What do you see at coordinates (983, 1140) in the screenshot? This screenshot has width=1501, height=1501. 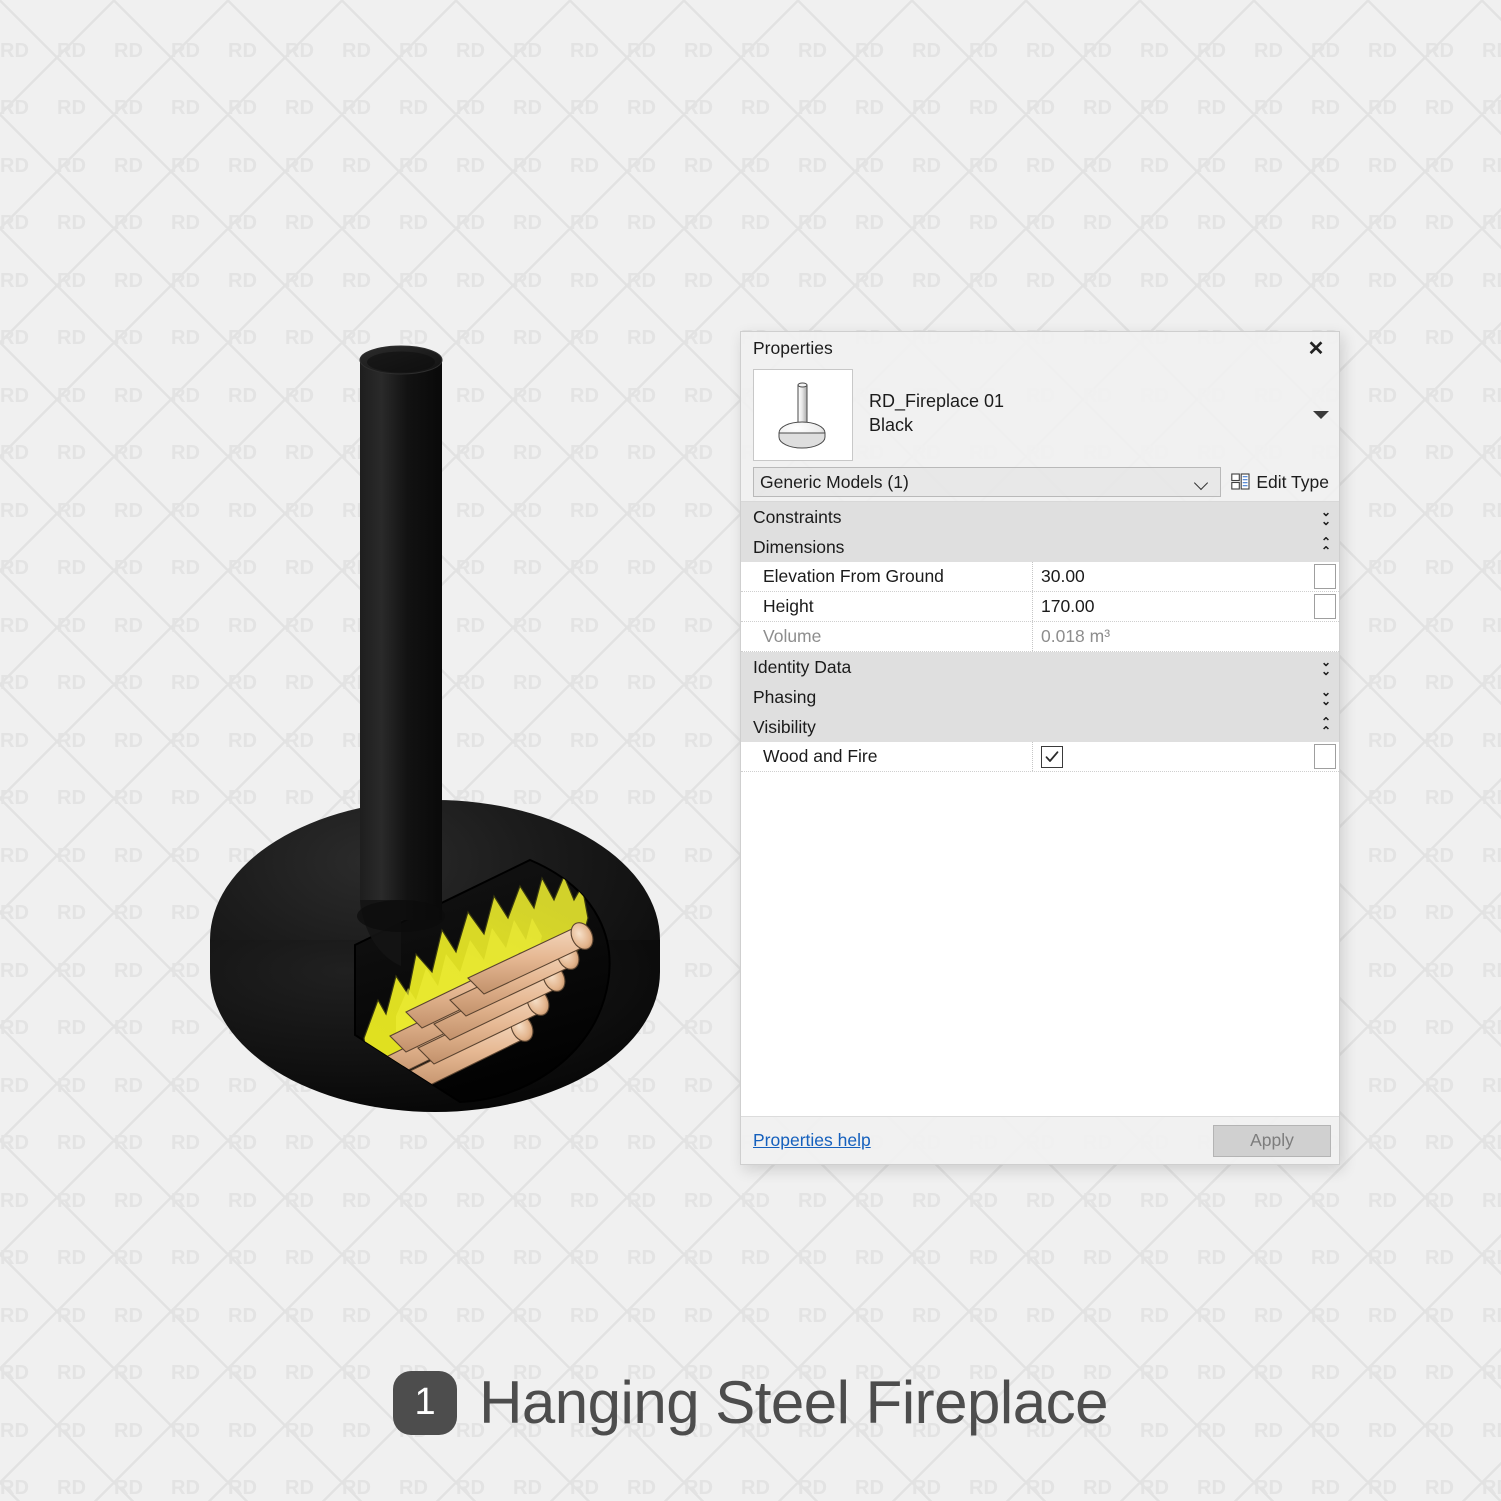 I see `properties-help-link: Properties help` at bounding box center [983, 1140].